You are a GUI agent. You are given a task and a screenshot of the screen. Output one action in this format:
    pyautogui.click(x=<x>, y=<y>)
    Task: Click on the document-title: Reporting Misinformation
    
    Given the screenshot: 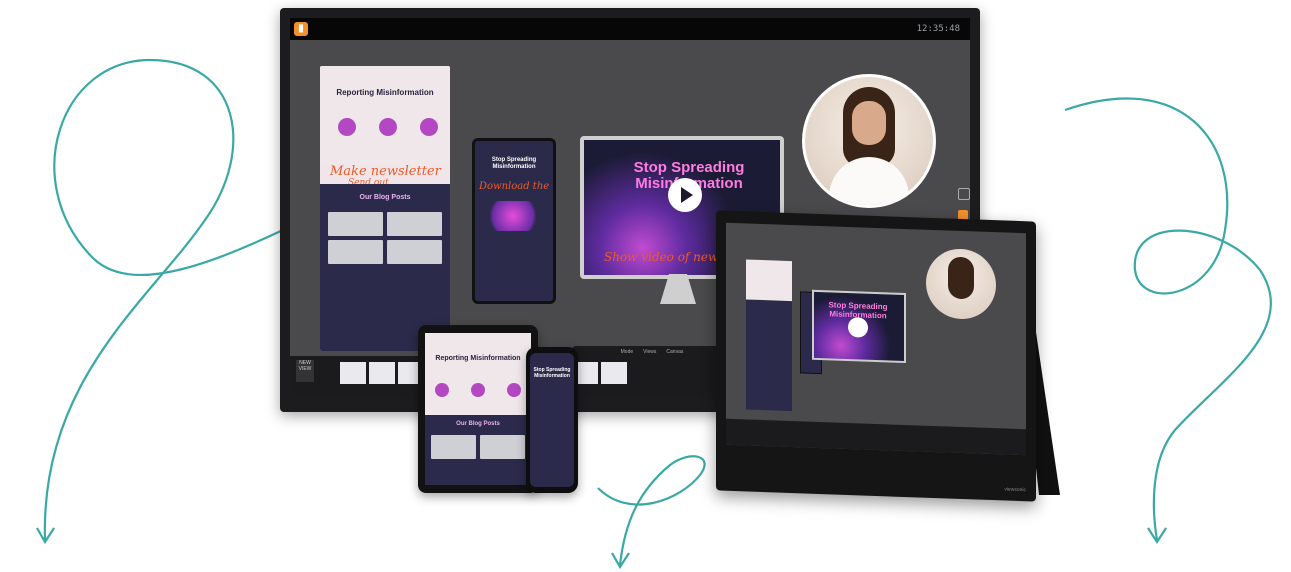 What is the action you would take?
    pyautogui.click(x=385, y=92)
    